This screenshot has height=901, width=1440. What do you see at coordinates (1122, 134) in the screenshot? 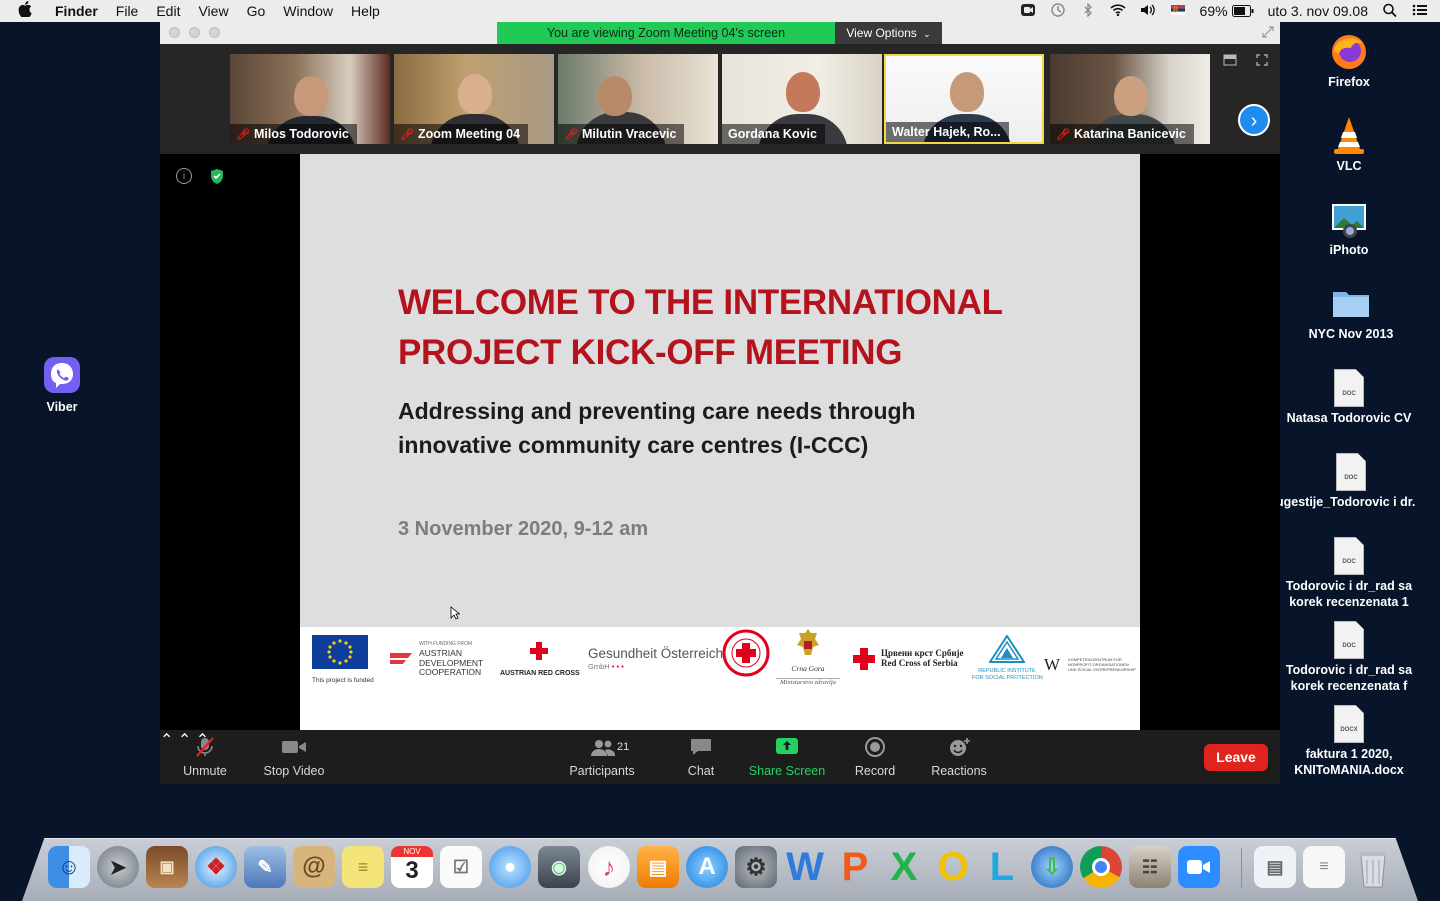
I see `participant-name-label: 🎤︎ Katarina Banicevic` at bounding box center [1122, 134].